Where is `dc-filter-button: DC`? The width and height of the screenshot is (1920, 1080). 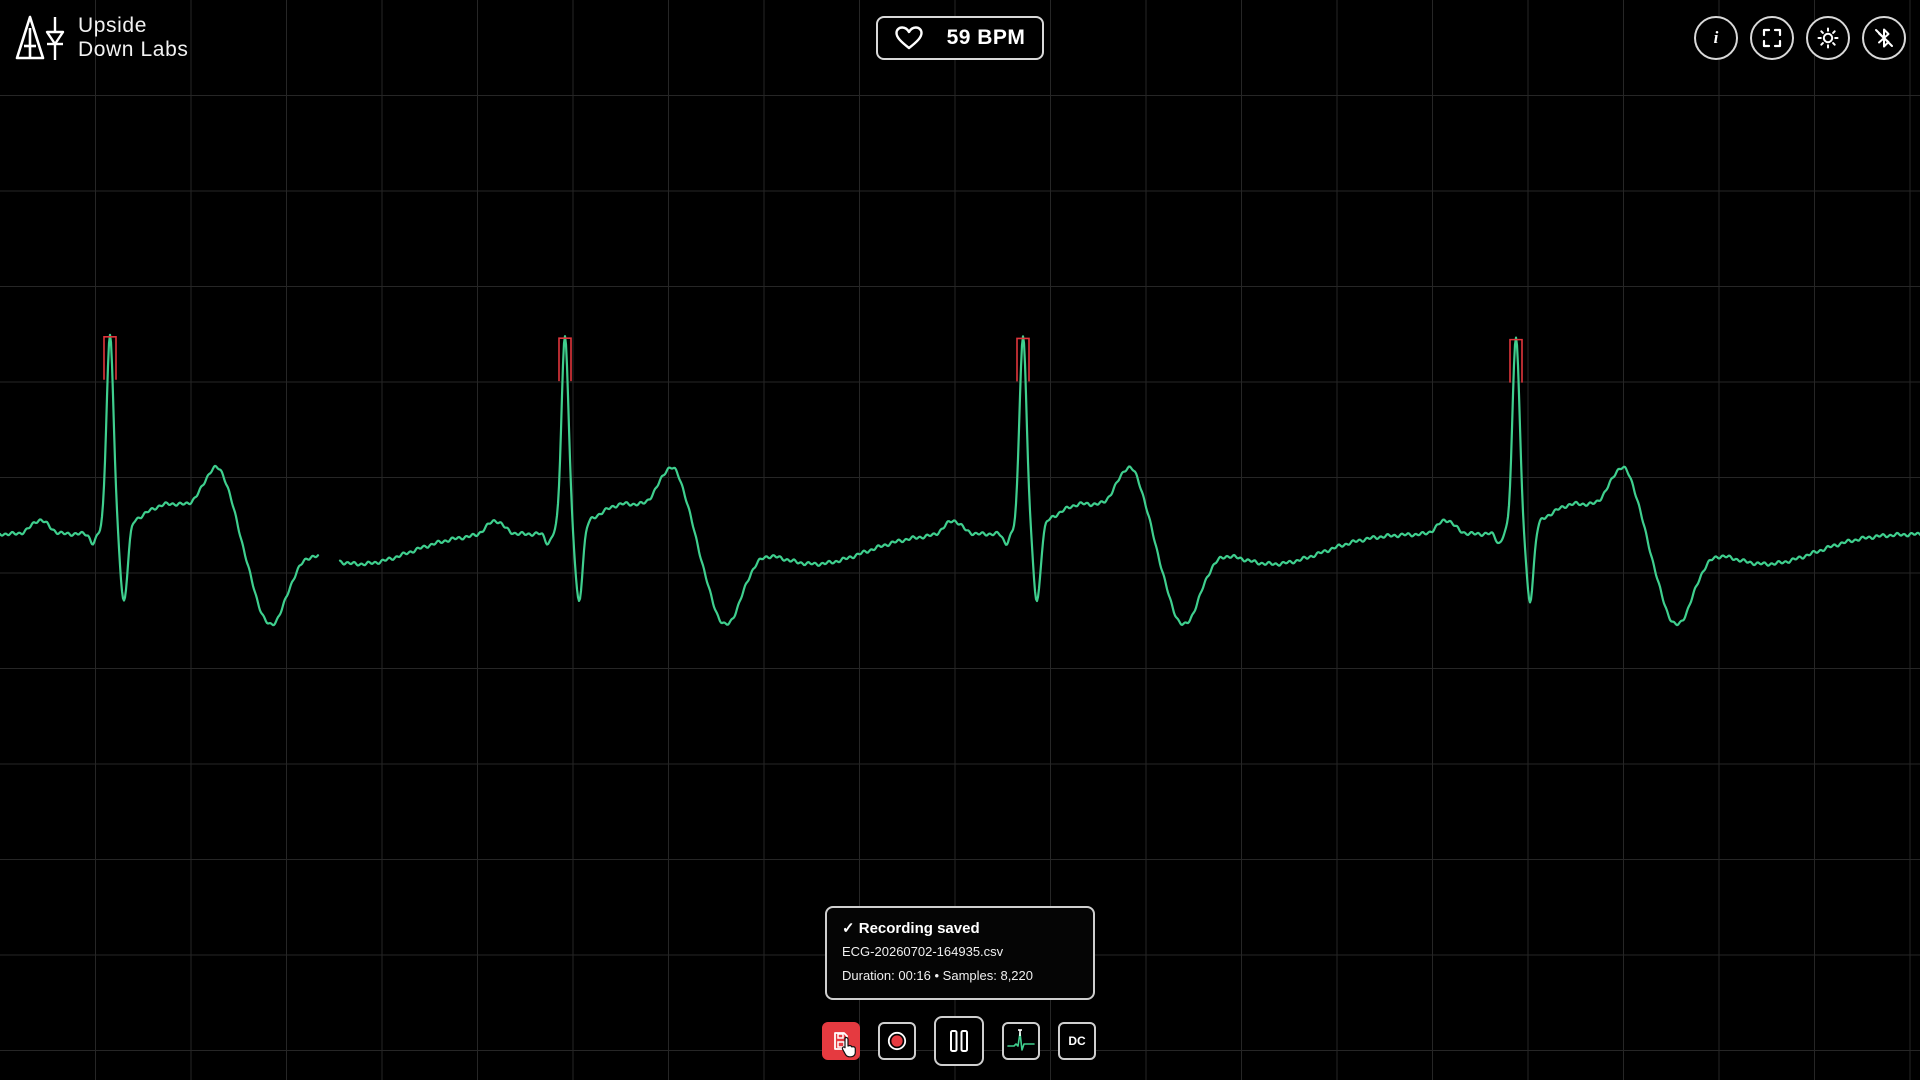
dc-filter-button: DC is located at coordinates (1077, 1041).